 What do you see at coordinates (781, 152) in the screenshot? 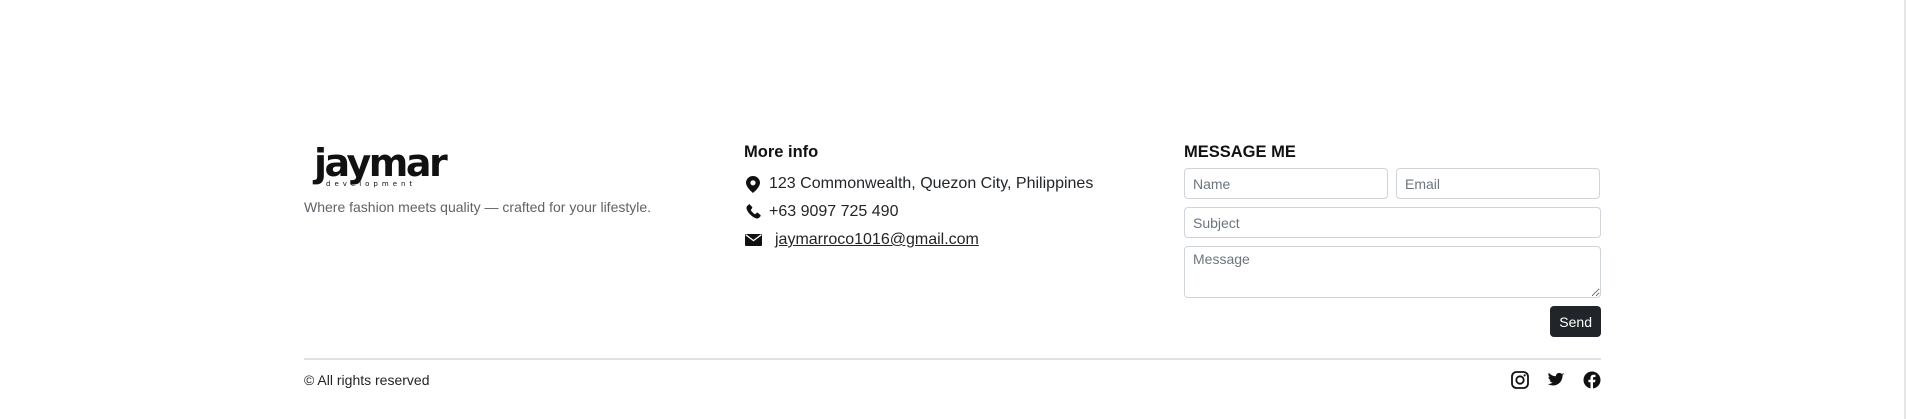
I see `info-title: More info` at bounding box center [781, 152].